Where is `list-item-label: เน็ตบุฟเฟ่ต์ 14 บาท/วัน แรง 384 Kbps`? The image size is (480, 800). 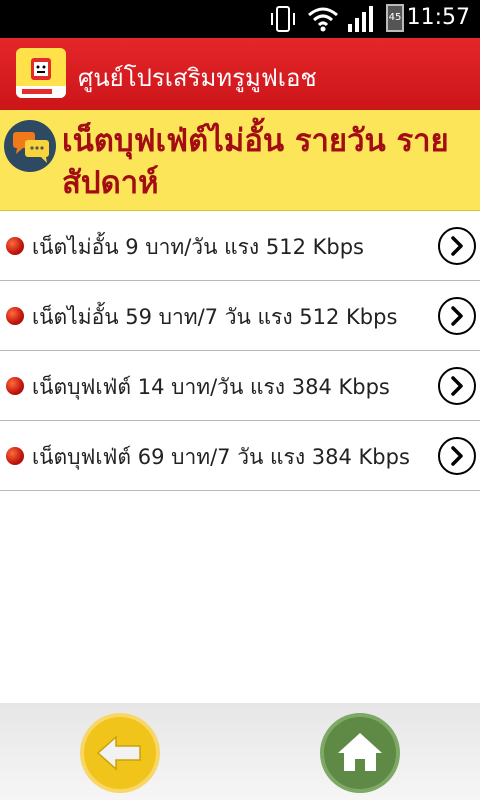 list-item-label: เน็ตบุฟเฟ่ต์ 14 บาท/วัน แรง 384 Kbps is located at coordinates (211, 387).